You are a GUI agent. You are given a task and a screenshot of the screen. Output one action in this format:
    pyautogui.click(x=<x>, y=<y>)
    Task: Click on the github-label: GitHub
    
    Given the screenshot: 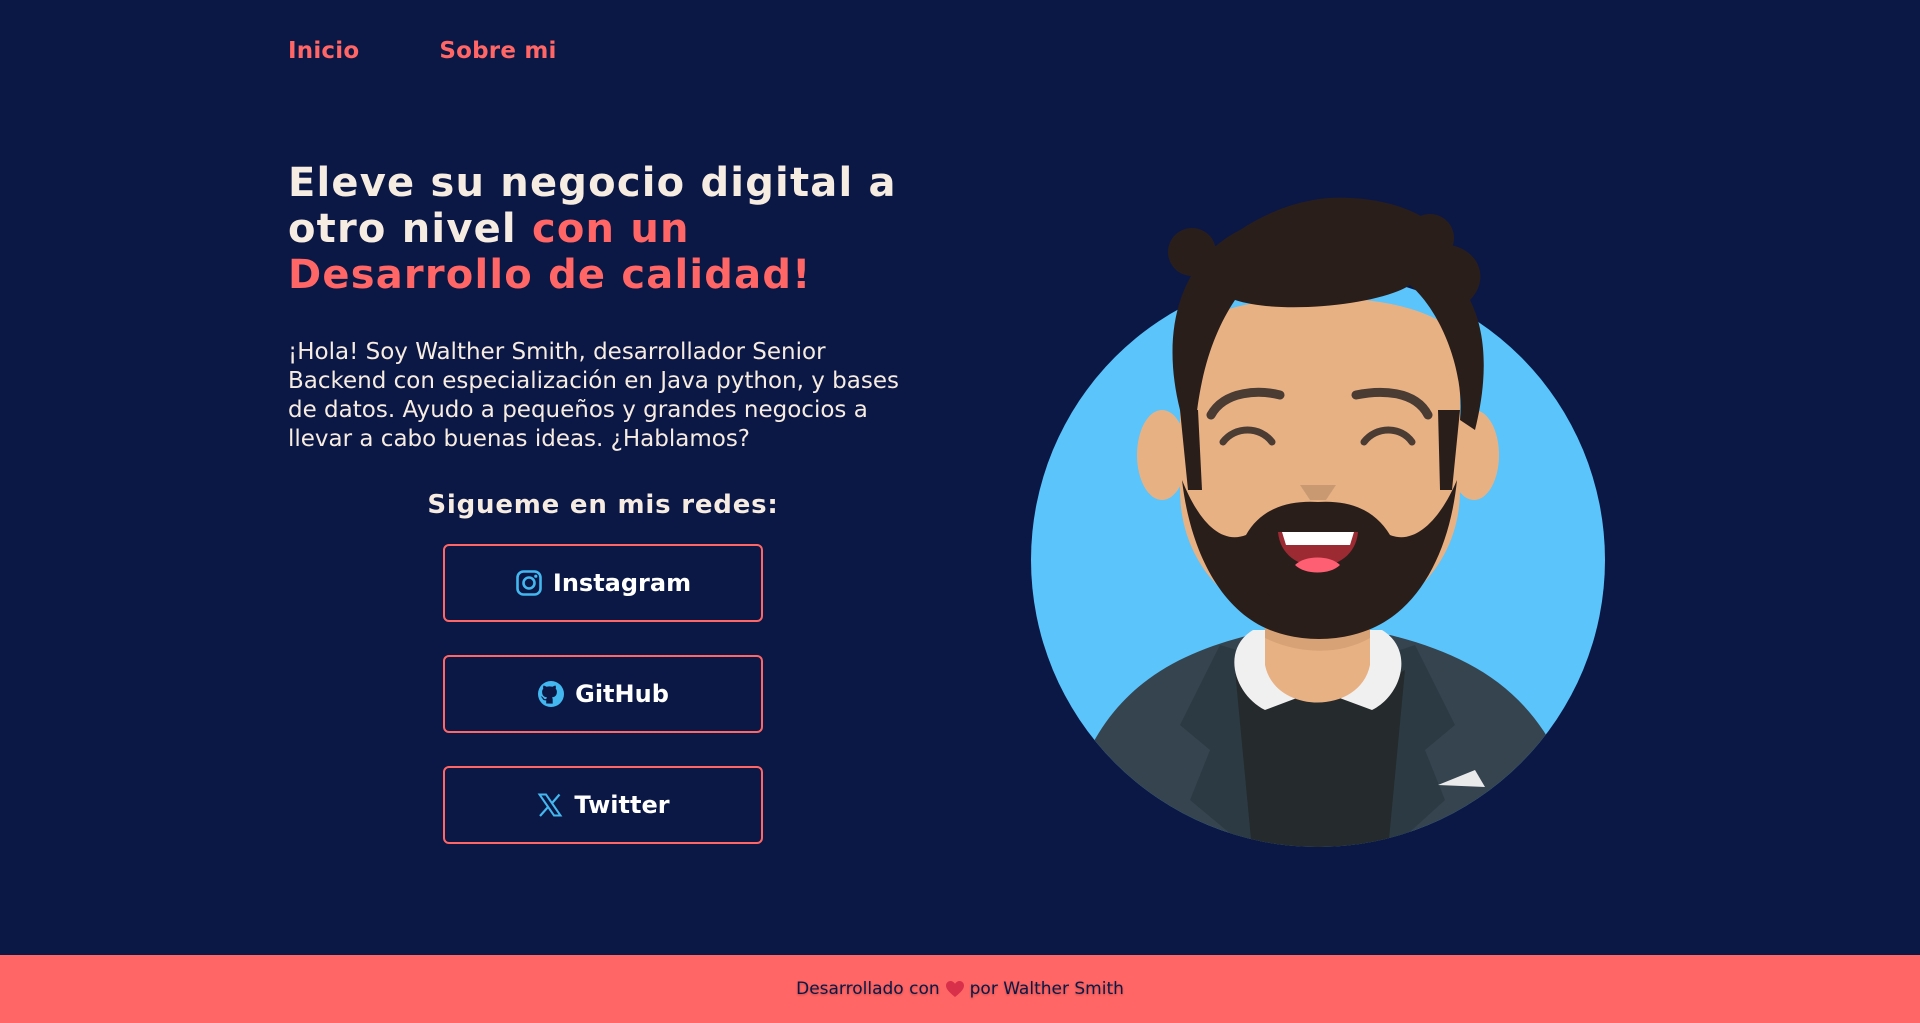 What is the action you would take?
    pyautogui.click(x=622, y=694)
    